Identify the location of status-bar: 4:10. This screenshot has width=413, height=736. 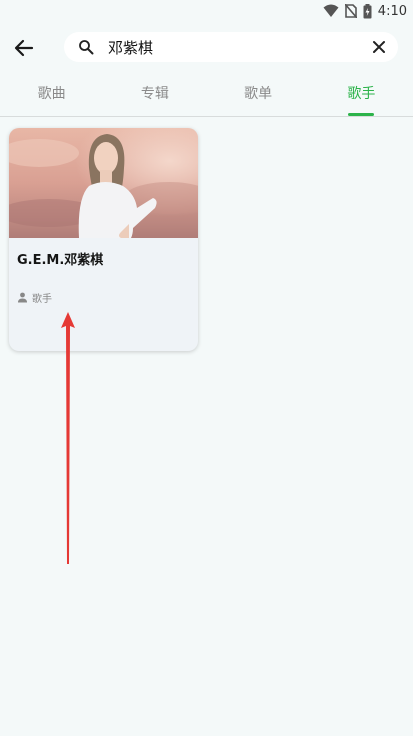
(206, 11).